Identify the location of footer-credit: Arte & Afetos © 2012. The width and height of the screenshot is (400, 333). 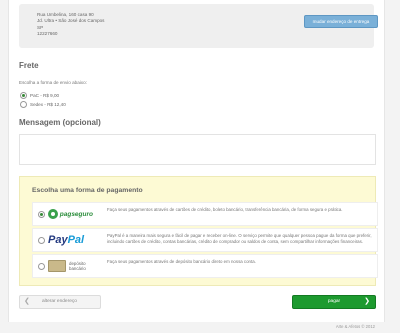
(355, 326).